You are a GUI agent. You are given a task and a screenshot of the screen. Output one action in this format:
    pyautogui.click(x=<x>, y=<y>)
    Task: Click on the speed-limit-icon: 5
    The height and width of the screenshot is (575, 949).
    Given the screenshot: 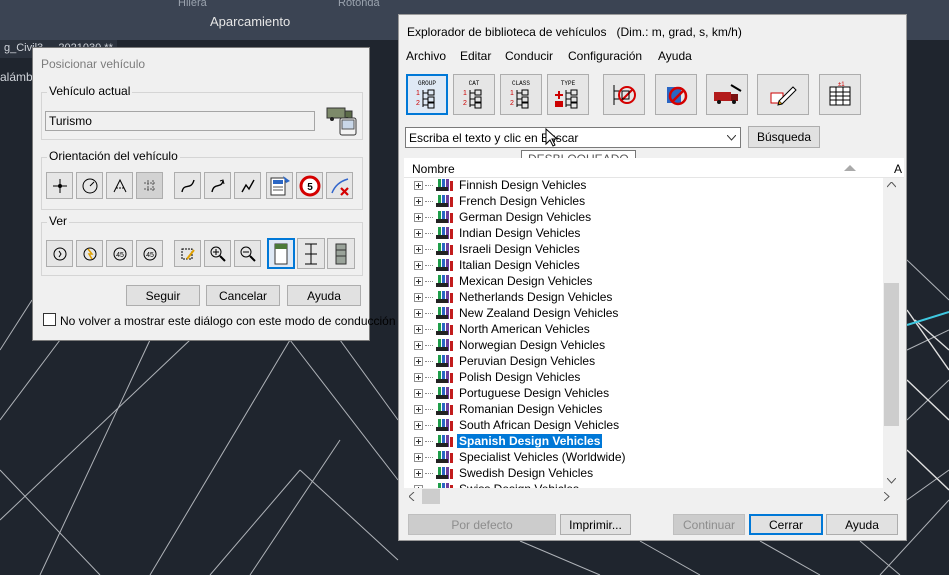 What is the action you would take?
    pyautogui.click(x=309, y=185)
    